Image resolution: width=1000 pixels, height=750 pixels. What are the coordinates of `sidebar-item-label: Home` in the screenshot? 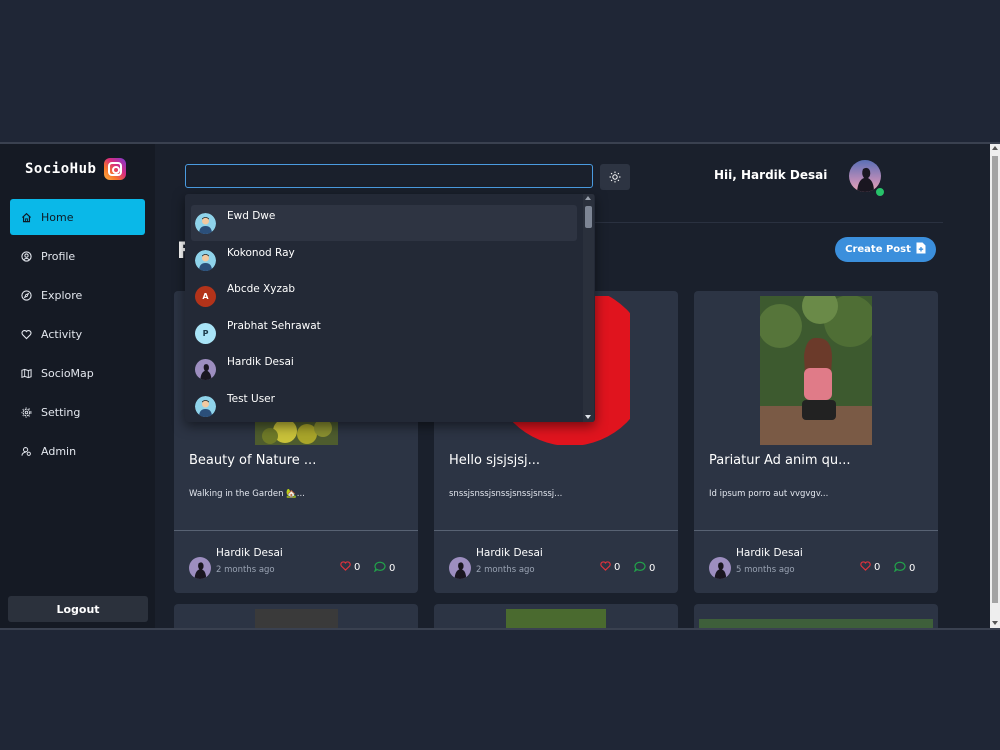 It's located at (57, 217).